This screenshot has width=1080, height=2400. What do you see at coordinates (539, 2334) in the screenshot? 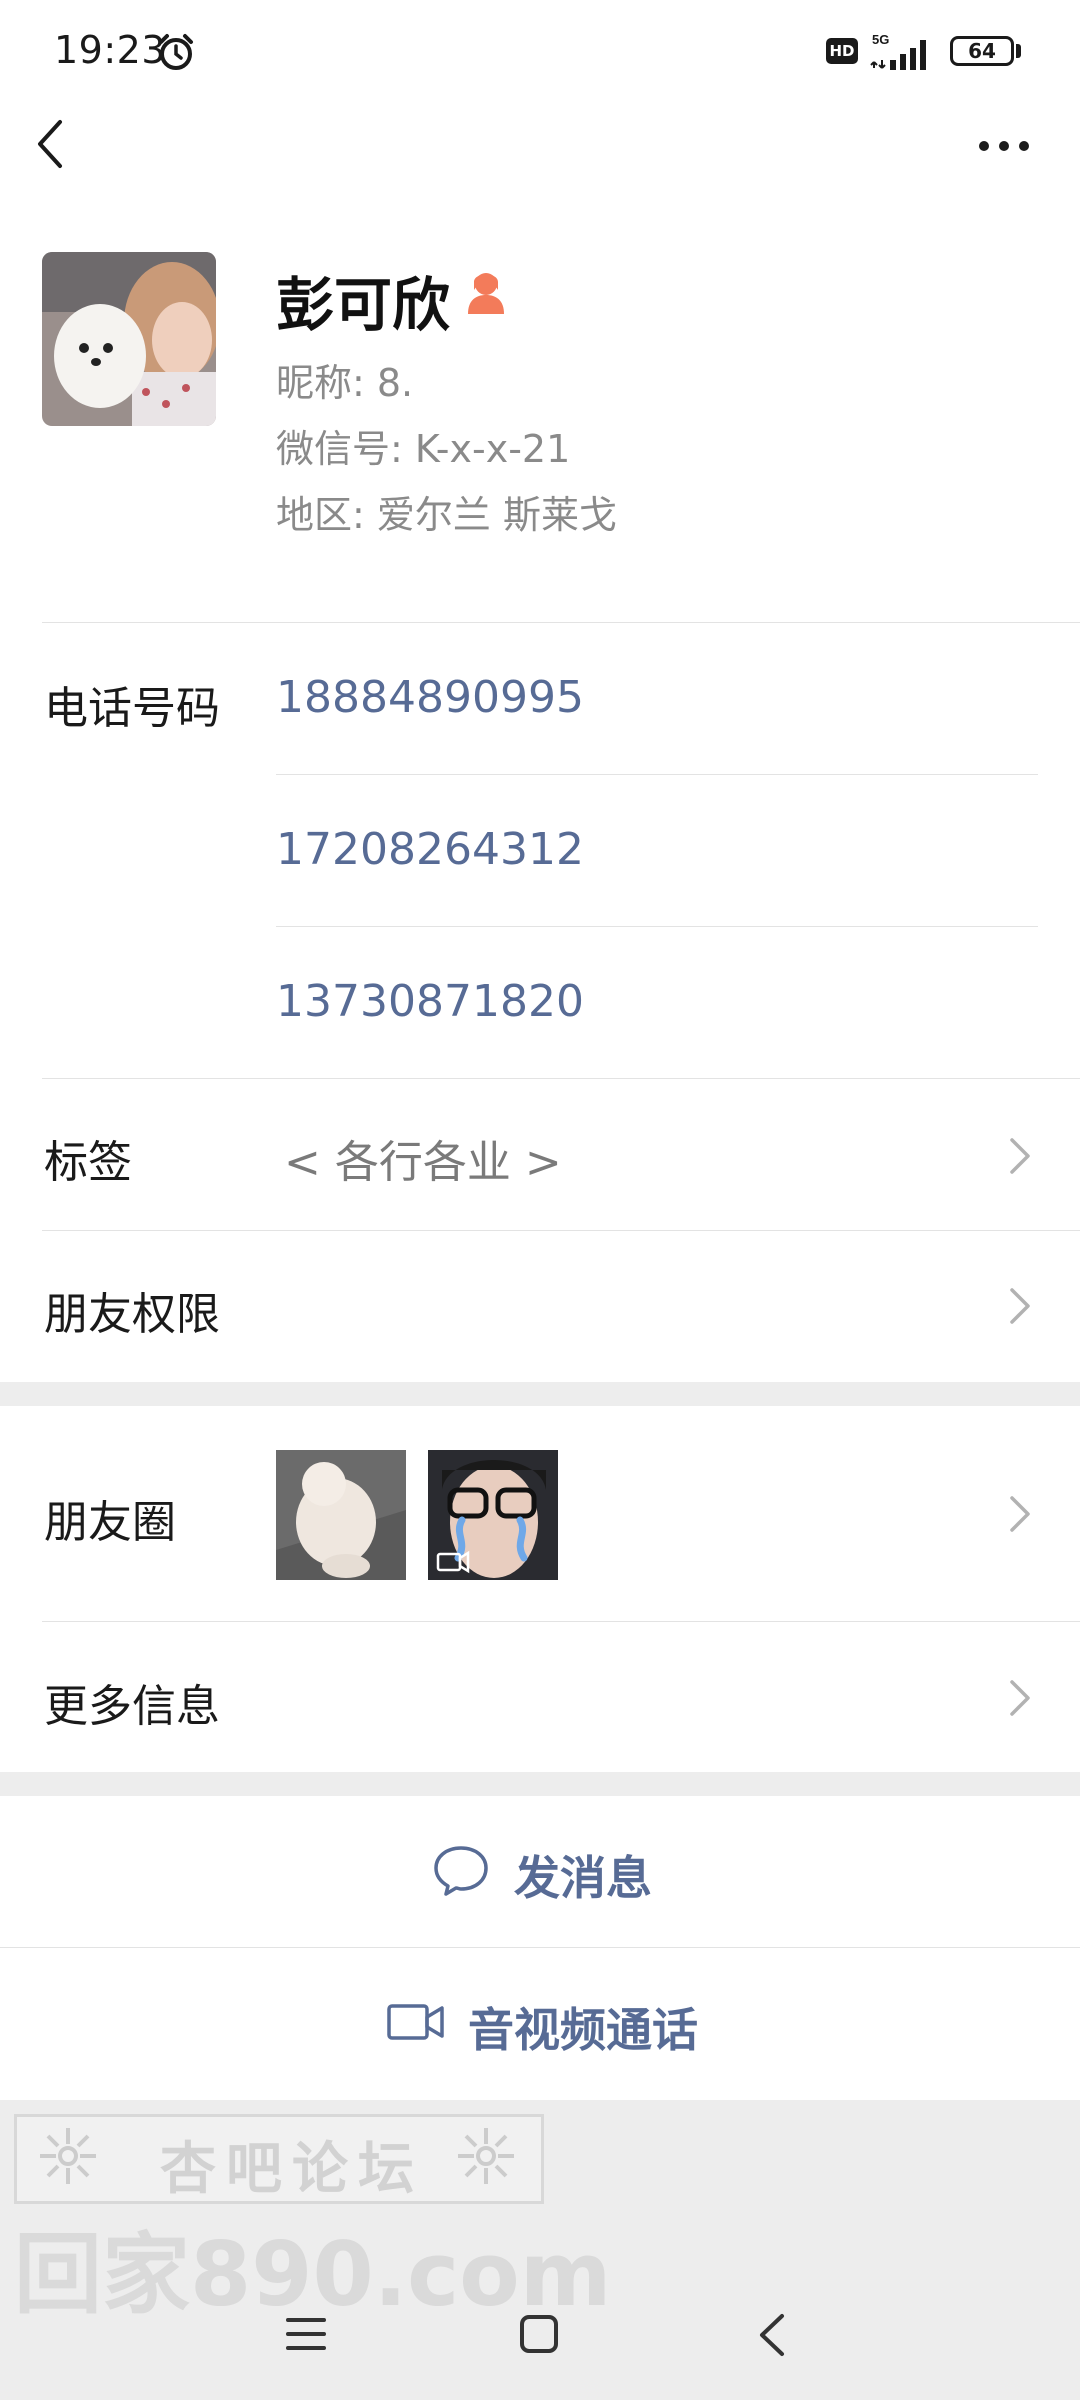
I see `home-icon` at bounding box center [539, 2334].